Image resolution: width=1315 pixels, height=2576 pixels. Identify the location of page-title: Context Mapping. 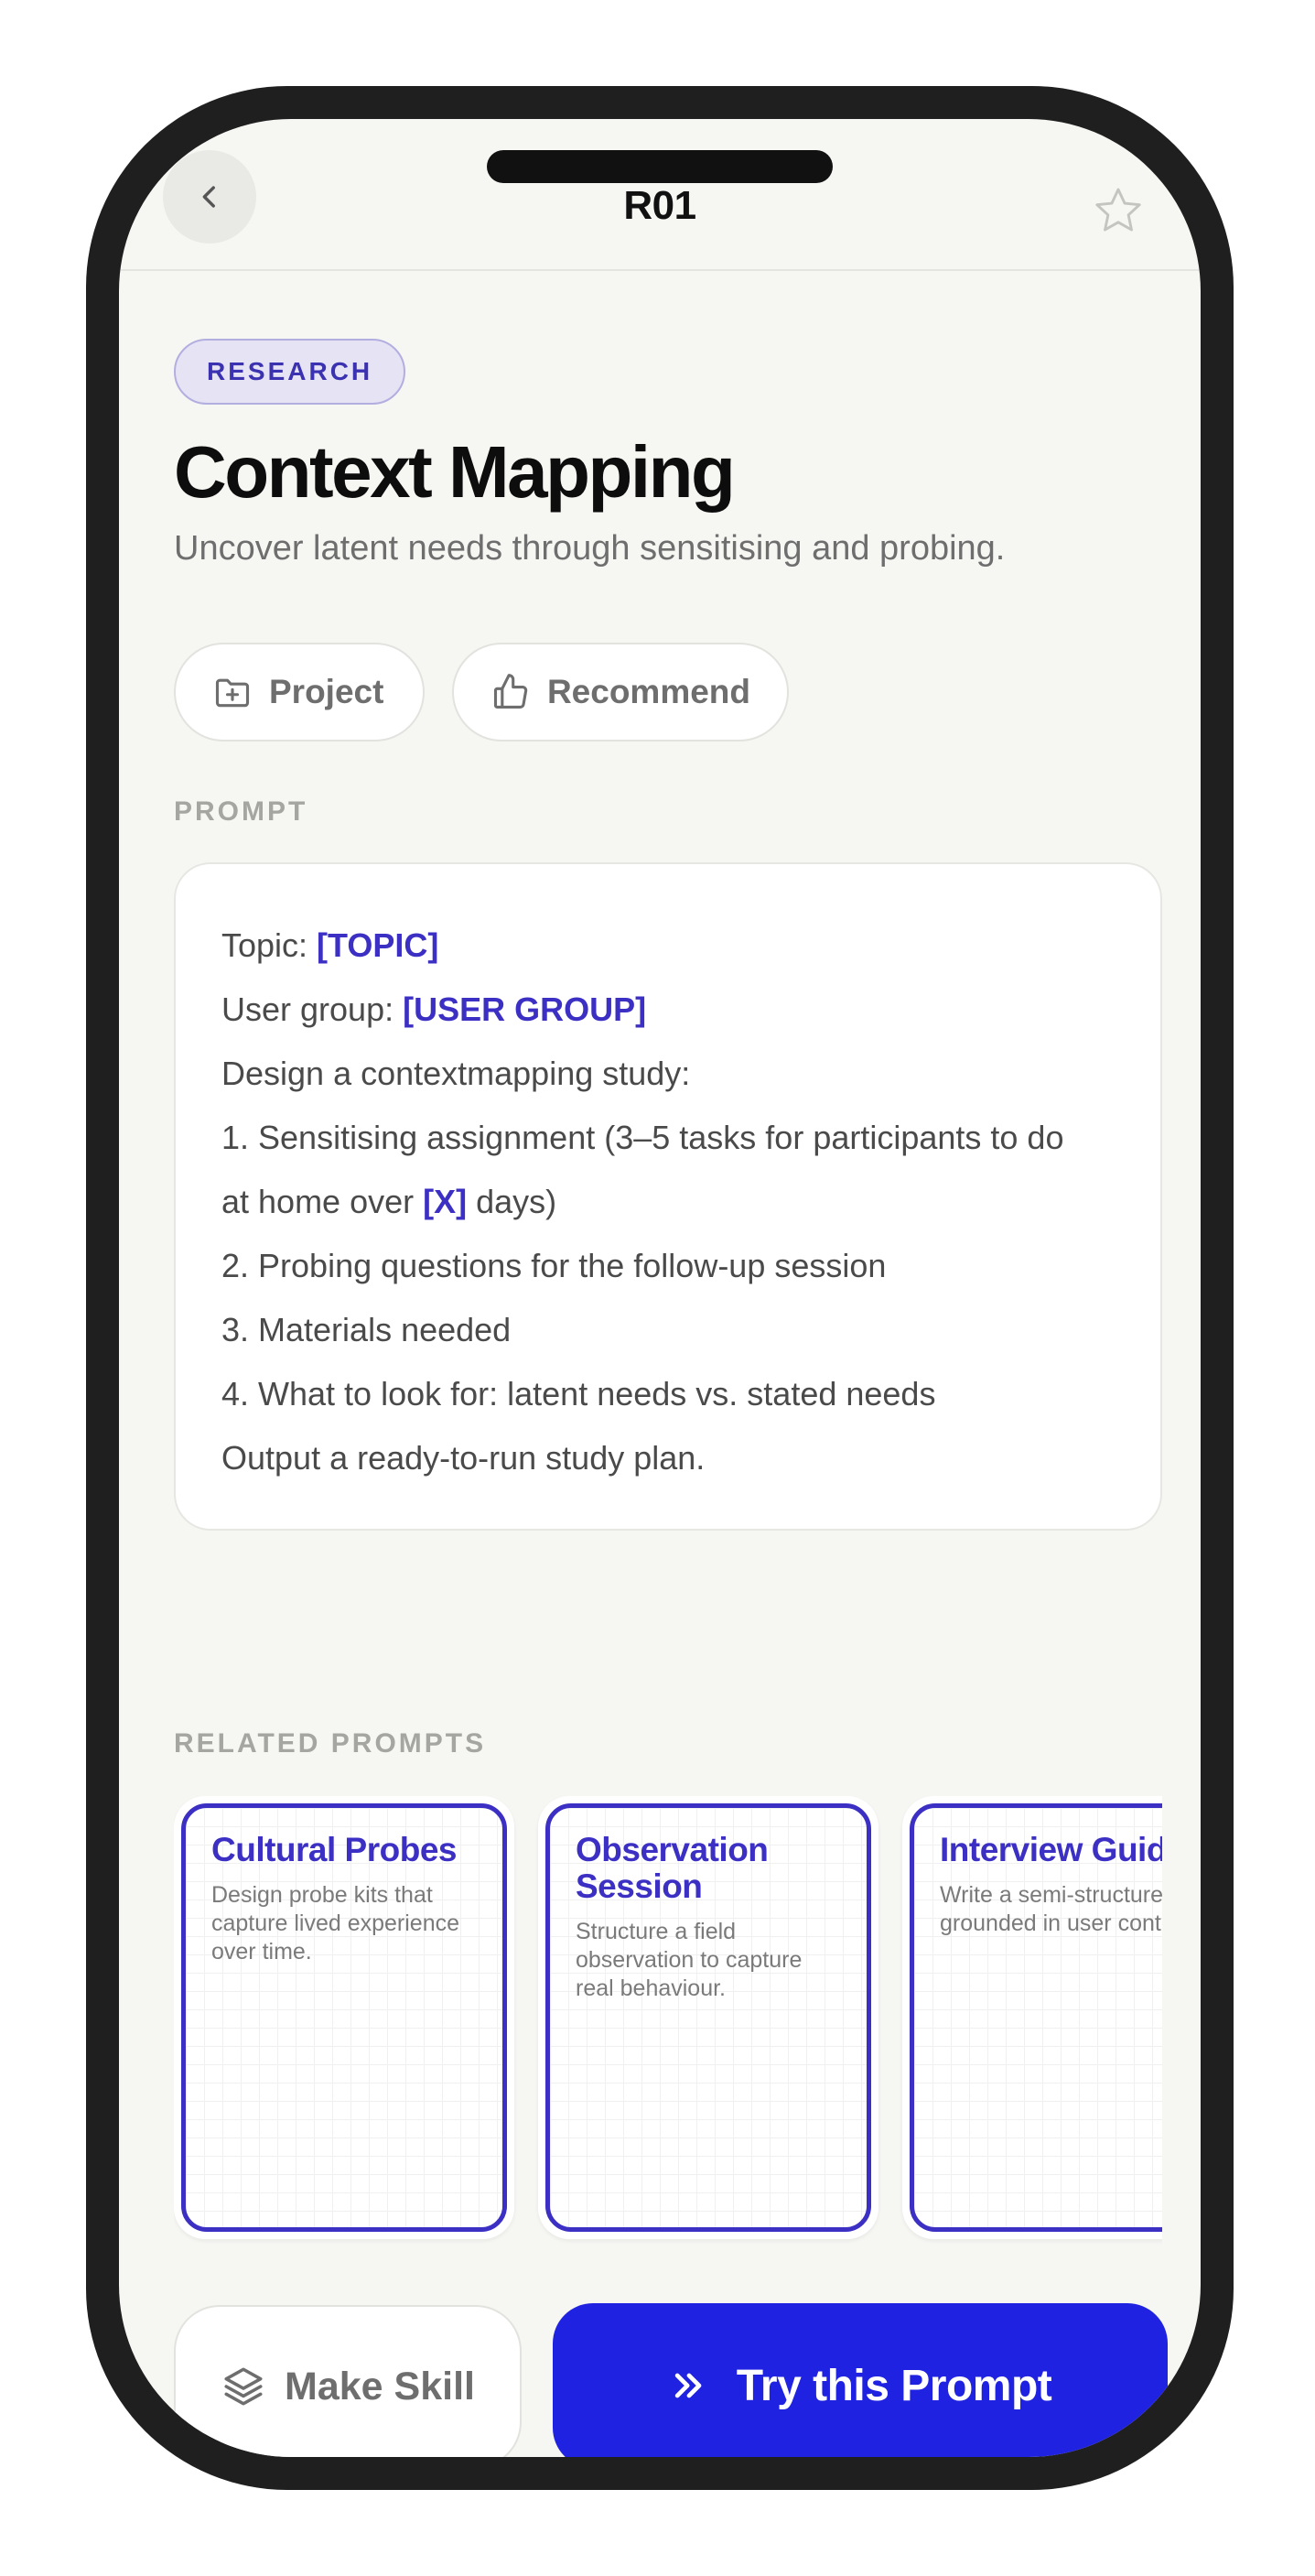
(455, 472).